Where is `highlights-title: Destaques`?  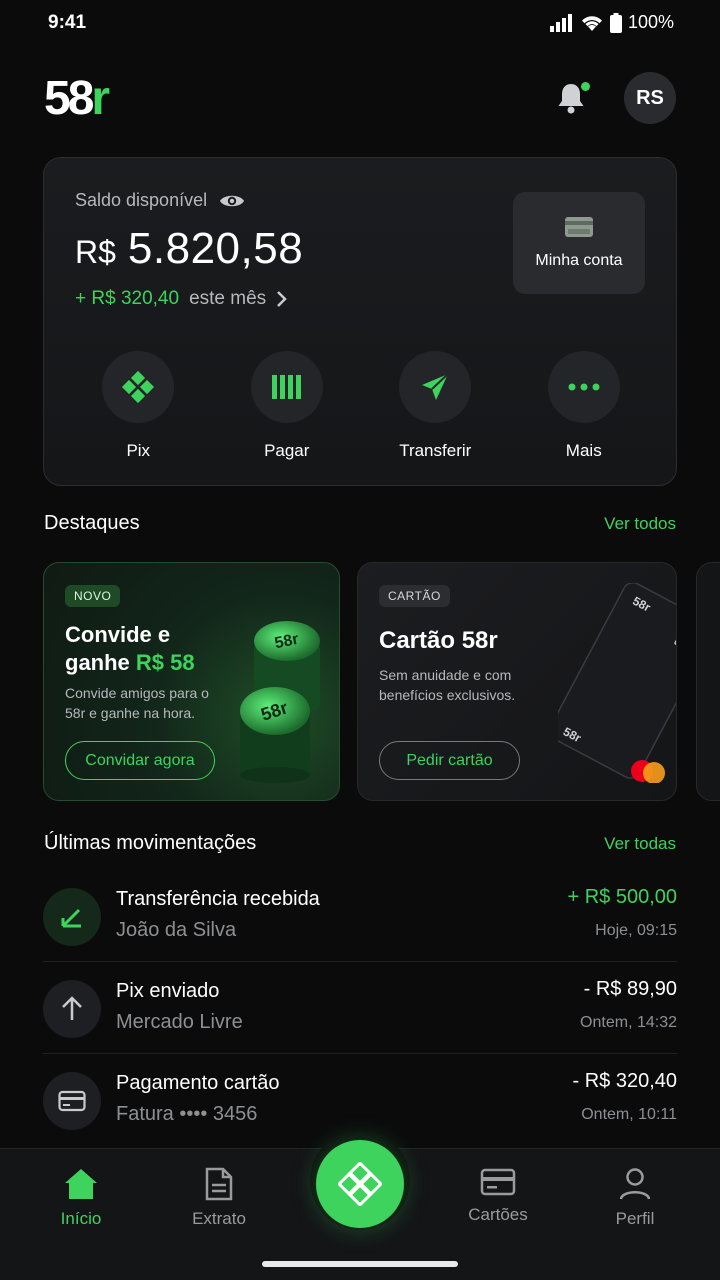 highlights-title: Destaques is located at coordinates (92, 523).